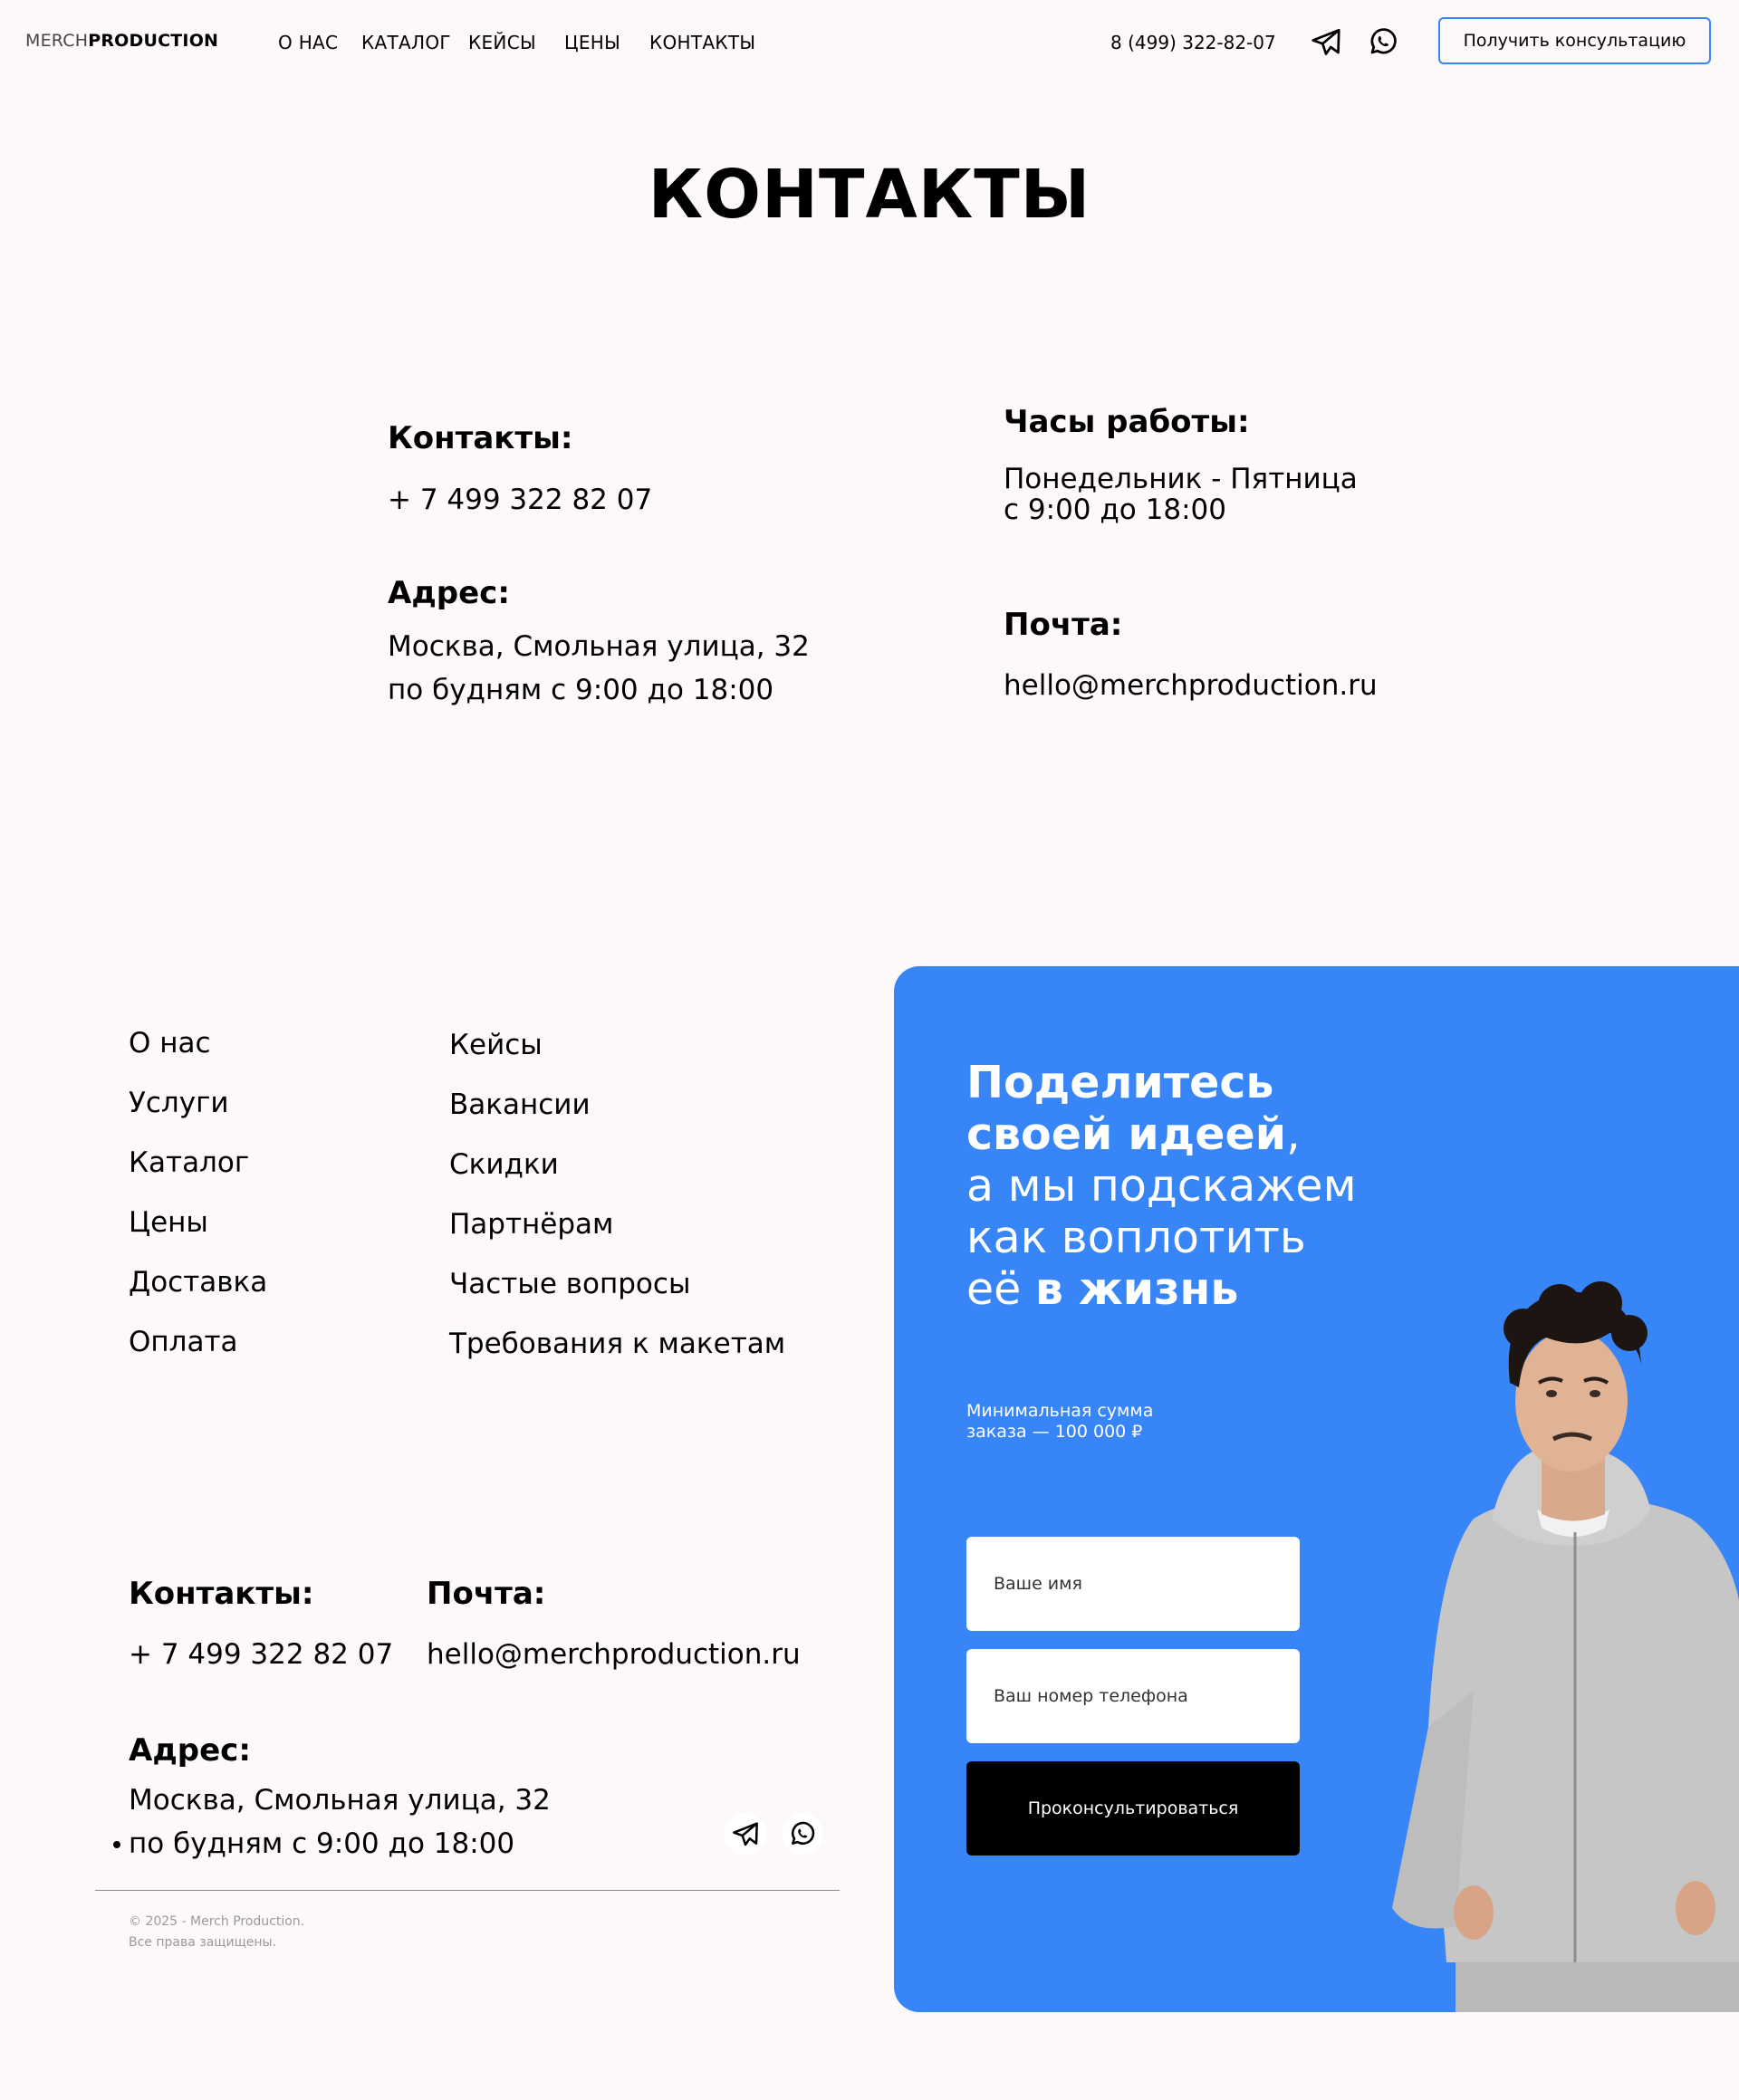 Image resolution: width=1739 pixels, height=2100 pixels. I want to click on footer-link-about: О нас, so click(170, 1043).